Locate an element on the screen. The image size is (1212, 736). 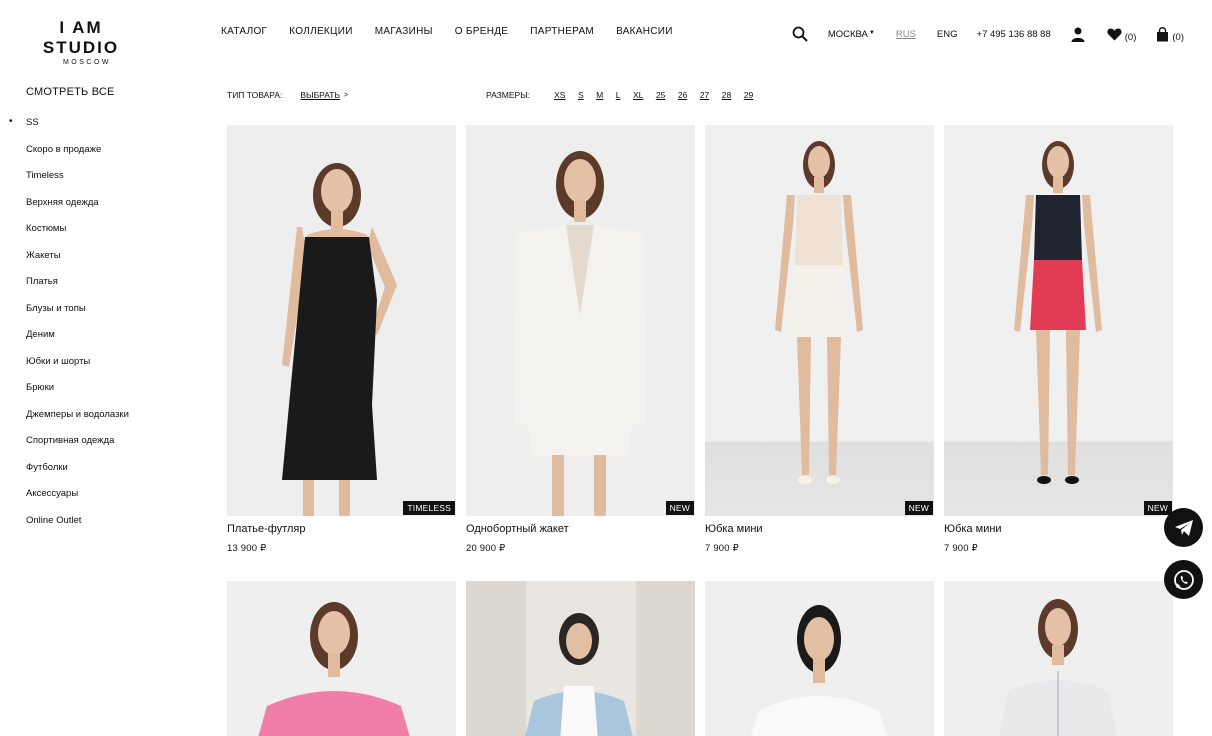
size-option-29: 29 is located at coordinates (748, 95).